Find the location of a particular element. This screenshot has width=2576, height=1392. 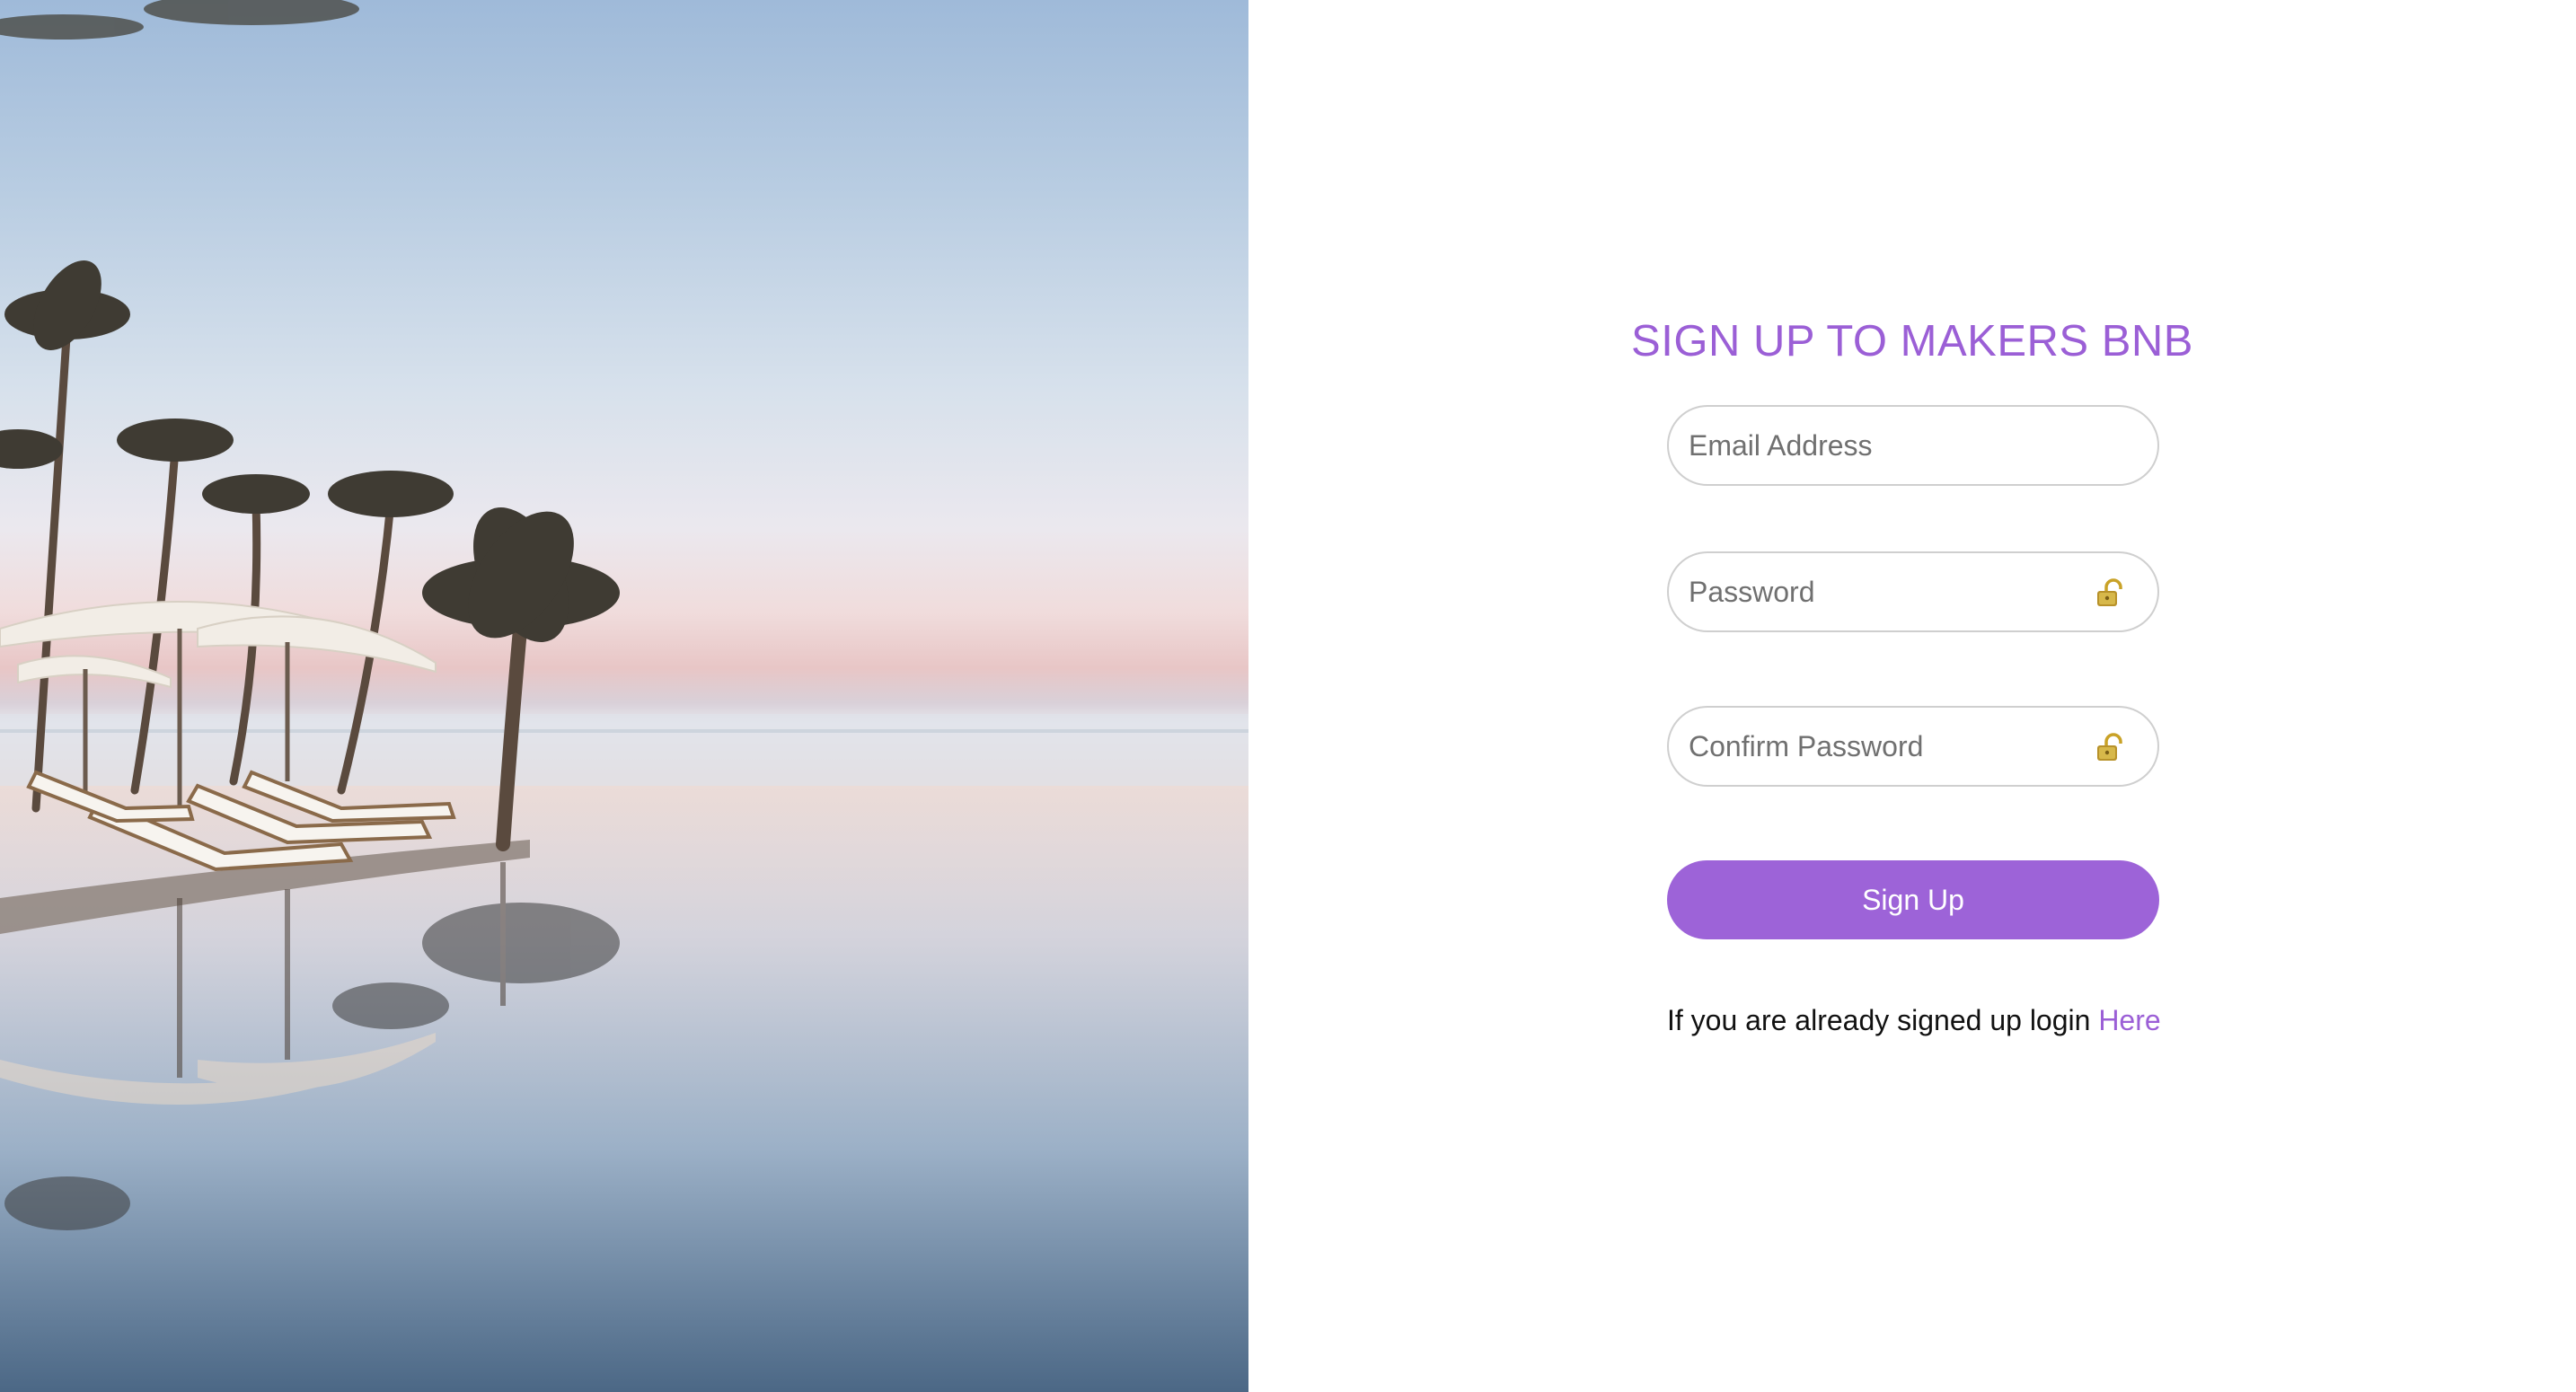

email-field-wrapper is located at coordinates (1913, 445).